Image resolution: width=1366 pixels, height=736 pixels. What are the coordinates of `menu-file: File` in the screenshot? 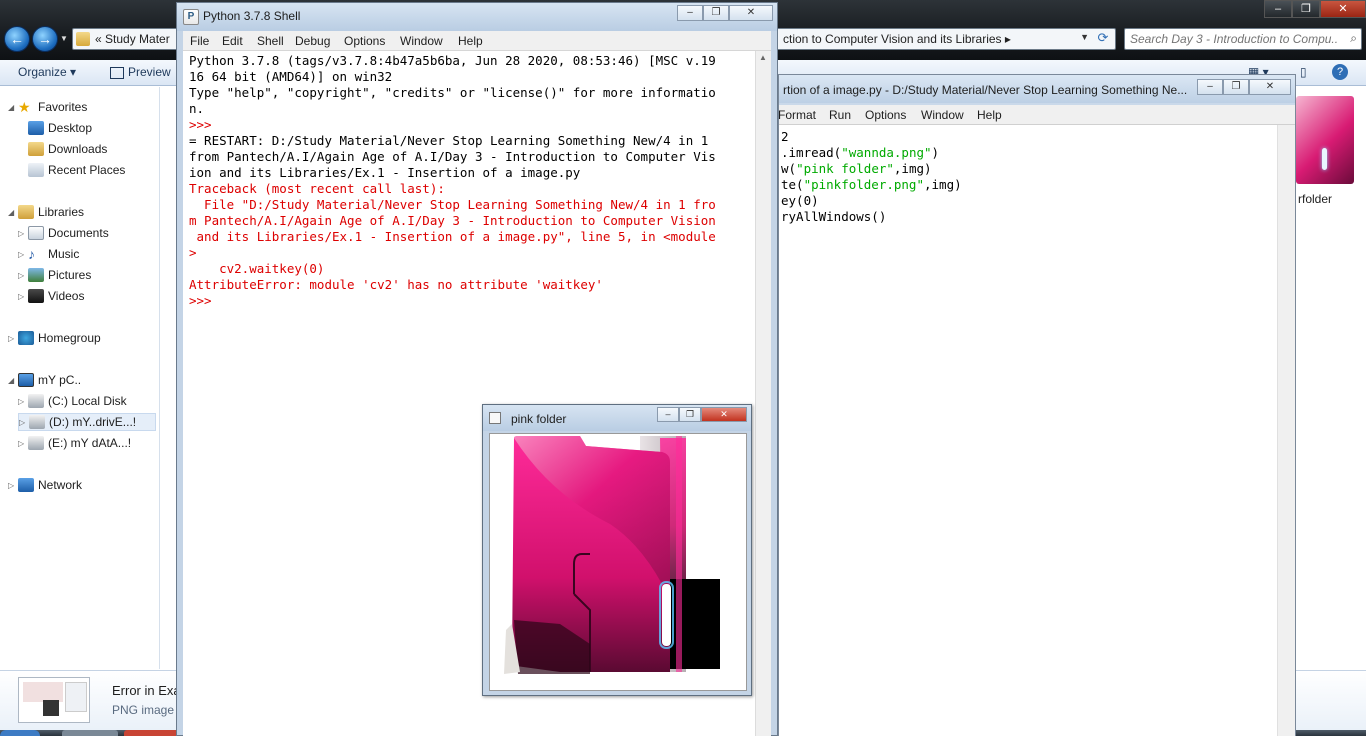 It's located at (199, 41).